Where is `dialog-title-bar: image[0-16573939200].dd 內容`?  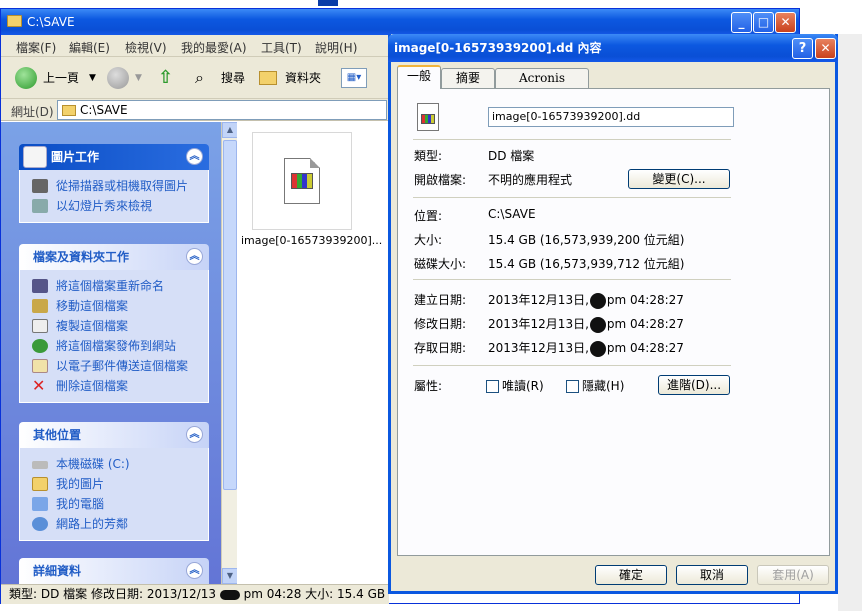 dialog-title-bar: image[0-16573939200].dd 內容 is located at coordinates (613, 48).